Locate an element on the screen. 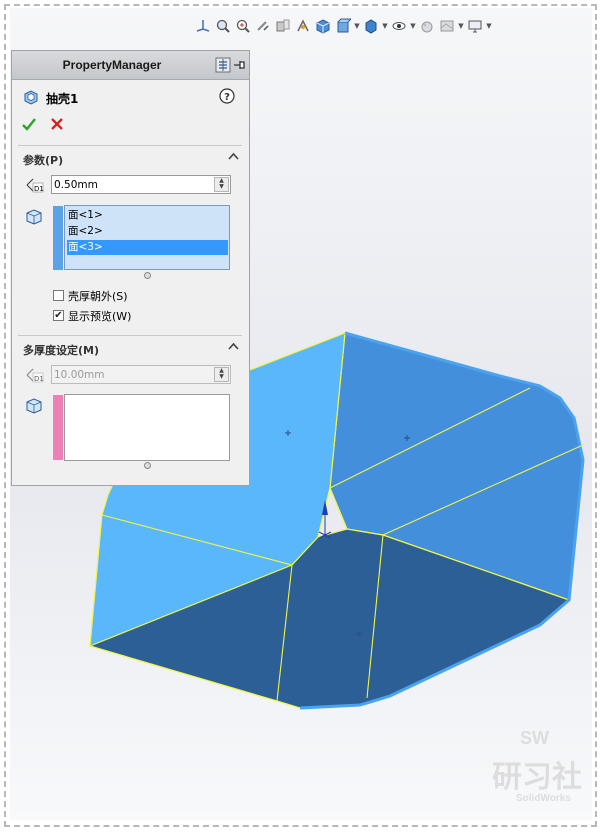 Image resolution: width=603 pixels, height=833 pixels. view-orientation-icon is located at coordinates (203, 26).